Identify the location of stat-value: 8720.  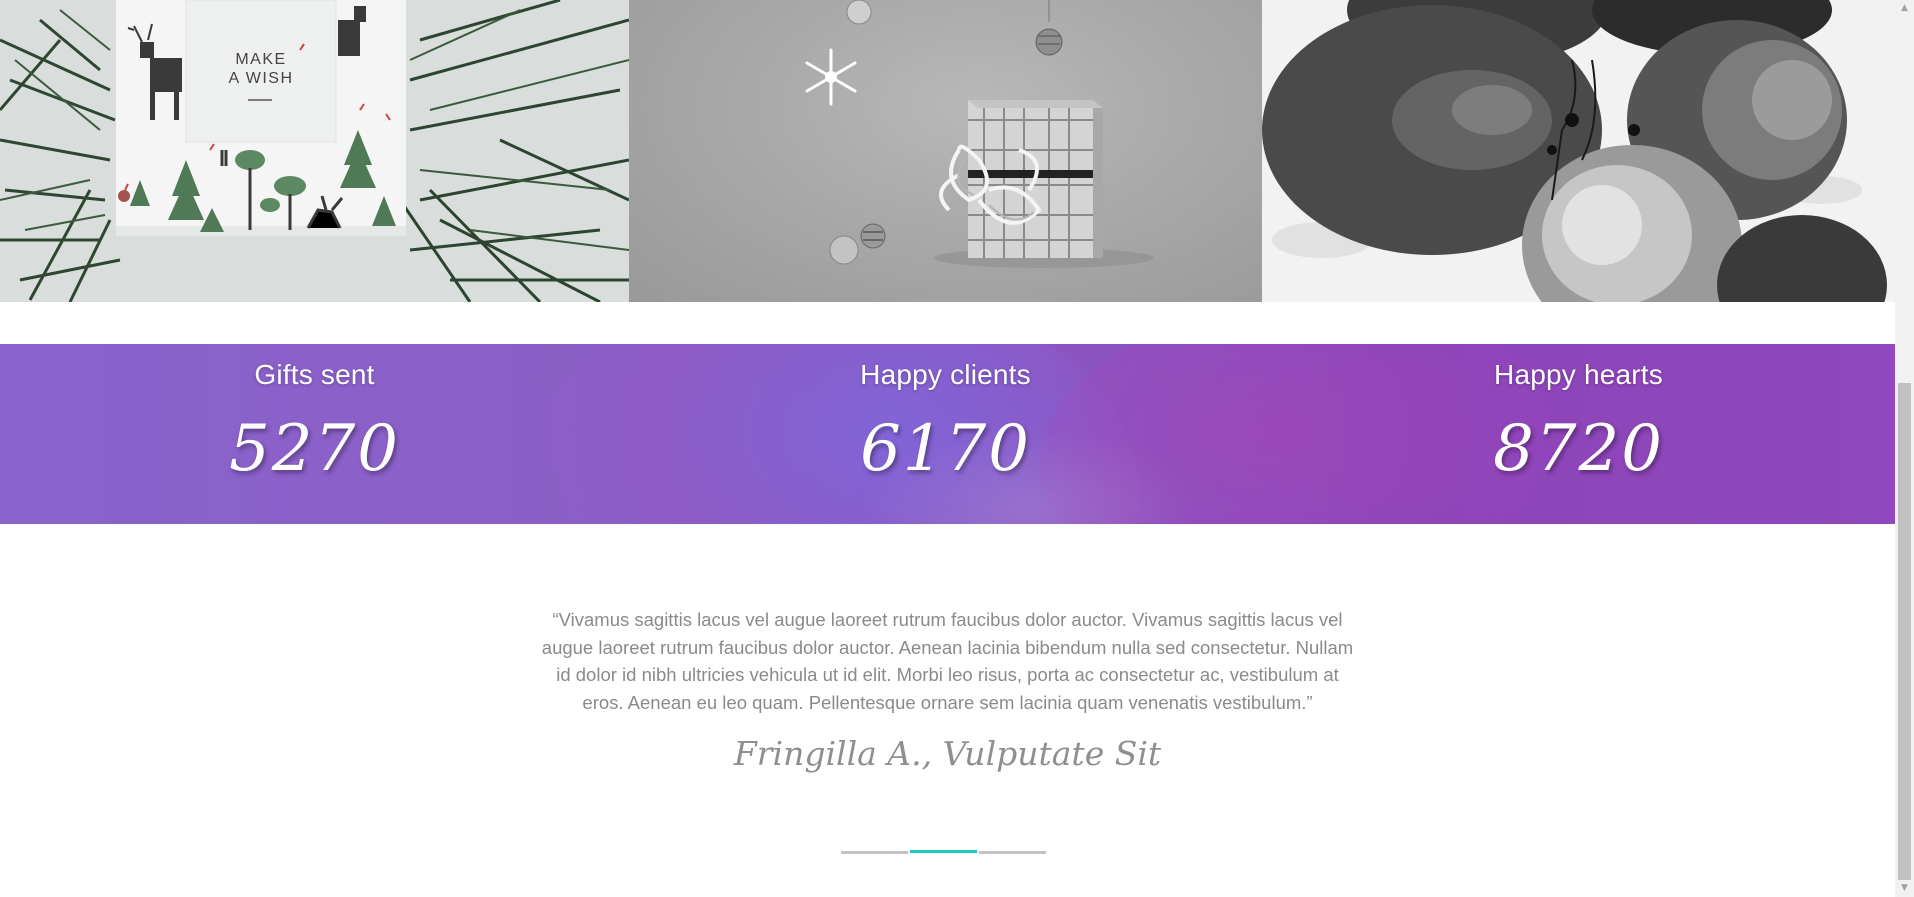
(1578, 449).